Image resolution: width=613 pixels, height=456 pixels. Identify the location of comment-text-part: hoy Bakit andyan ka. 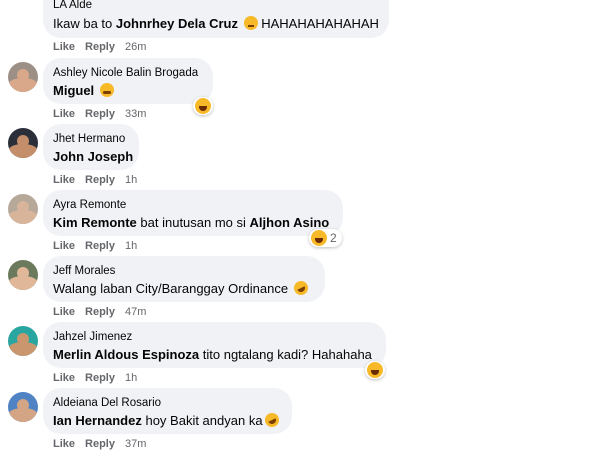
(202, 420).